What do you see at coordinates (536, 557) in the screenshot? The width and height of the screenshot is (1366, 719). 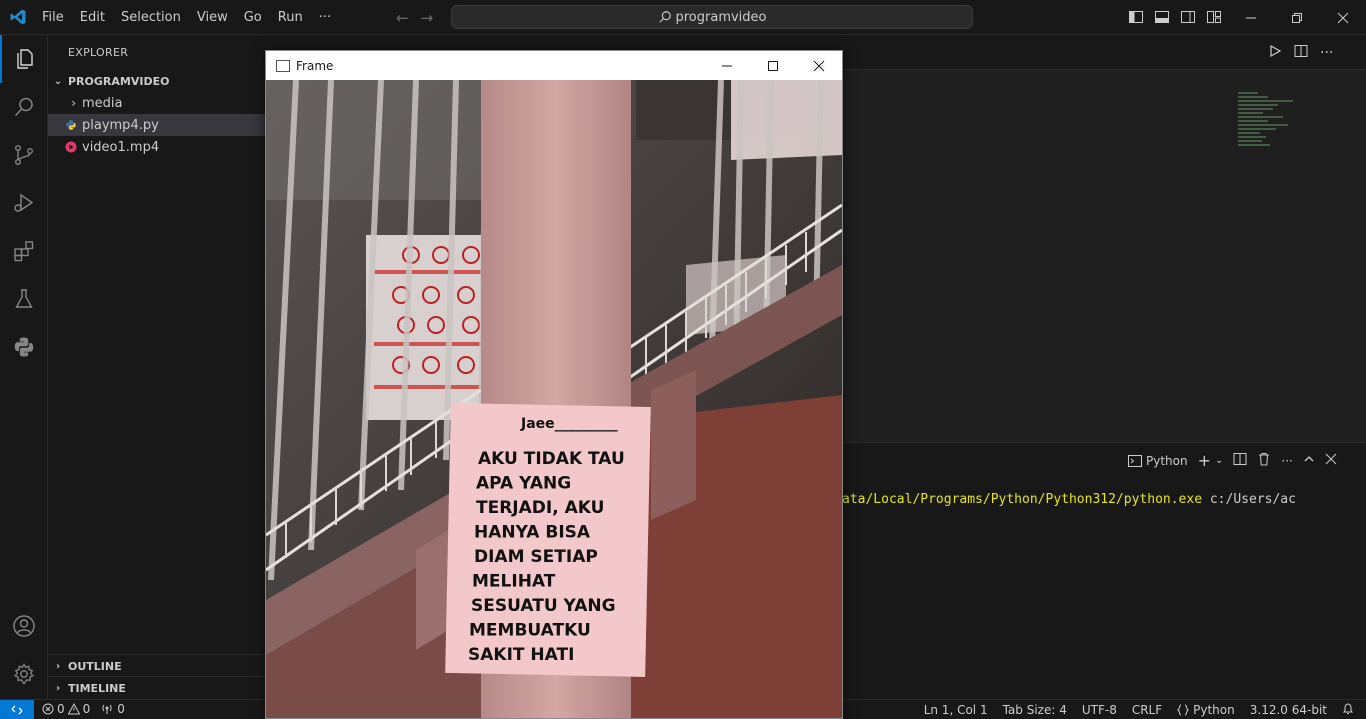 I see `poster-line: DIAM SETIAP` at bounding box center [536, 557].